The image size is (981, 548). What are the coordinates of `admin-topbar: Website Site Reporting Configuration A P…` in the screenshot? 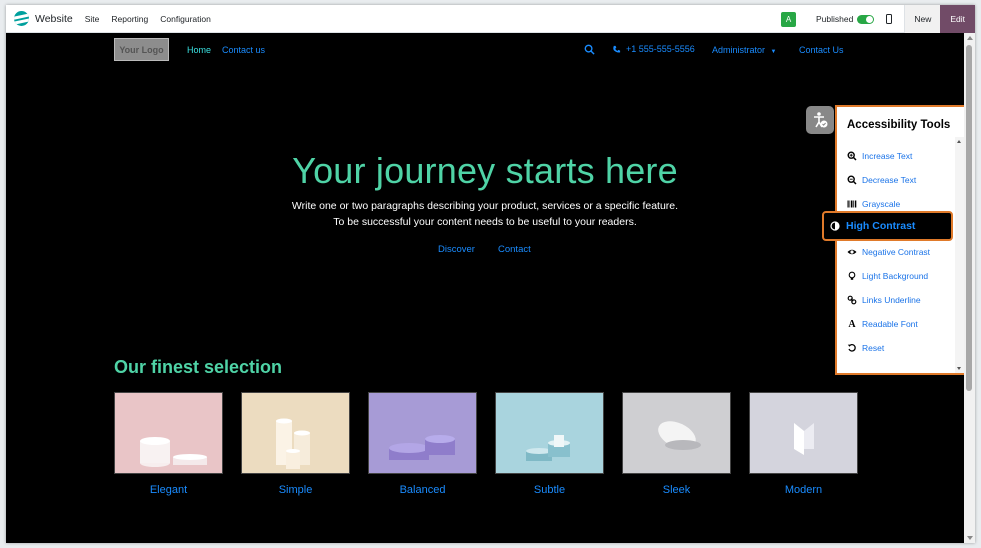 It's located at (490, 19).